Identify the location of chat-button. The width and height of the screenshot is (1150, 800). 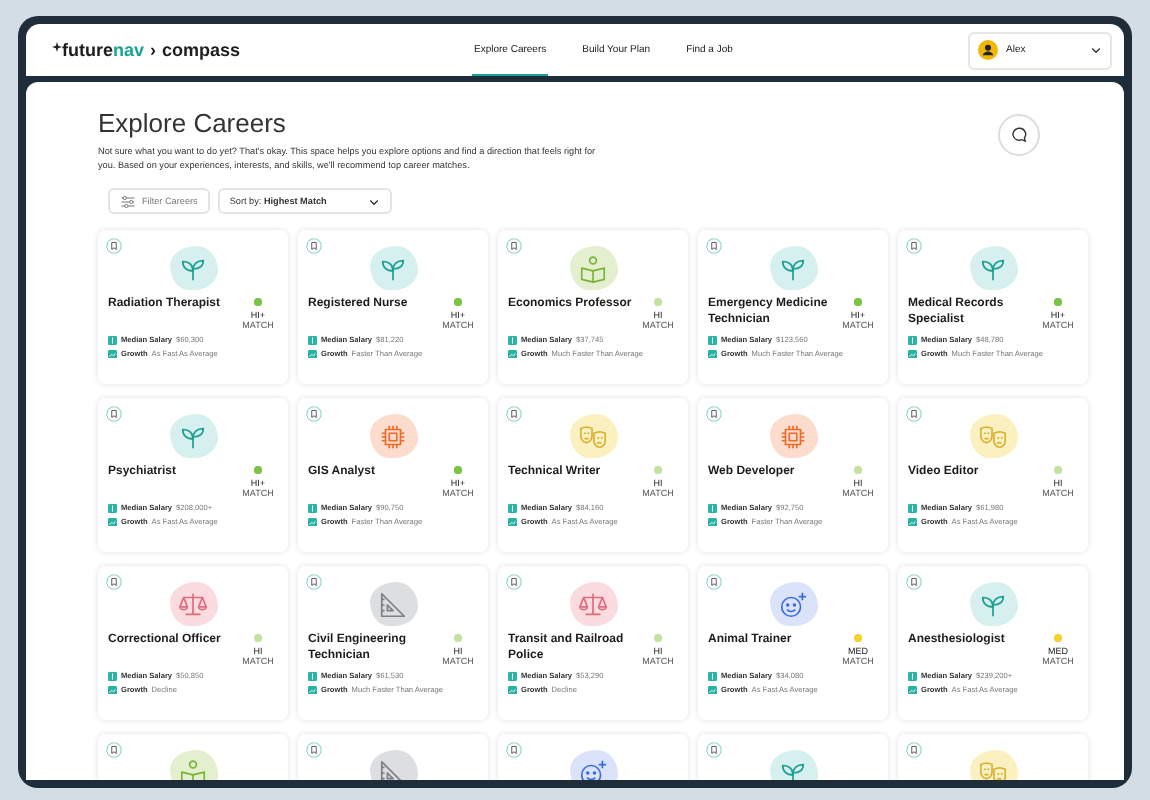
(1019, 135).